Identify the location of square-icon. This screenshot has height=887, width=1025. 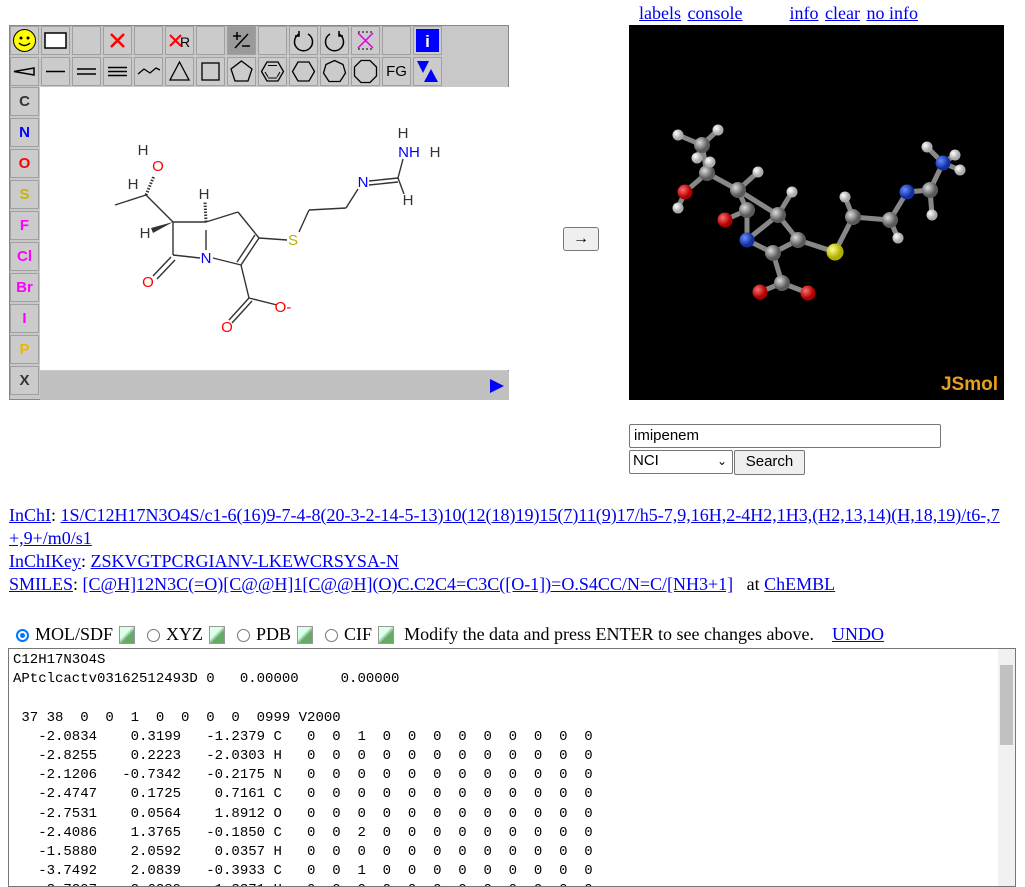
(210, 71).